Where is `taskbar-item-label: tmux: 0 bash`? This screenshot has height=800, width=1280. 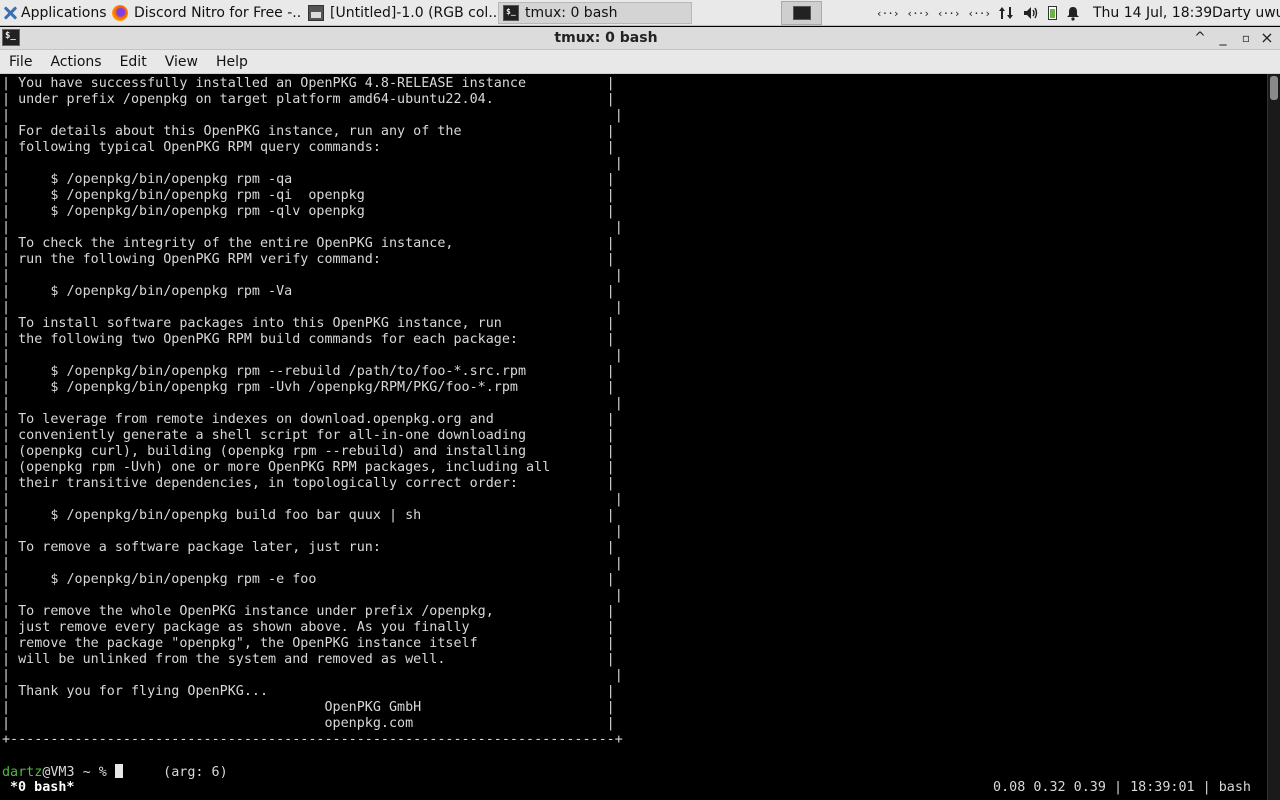 taskbar-item-label: tmux: 0 bash is located at coordinates (571, 13).